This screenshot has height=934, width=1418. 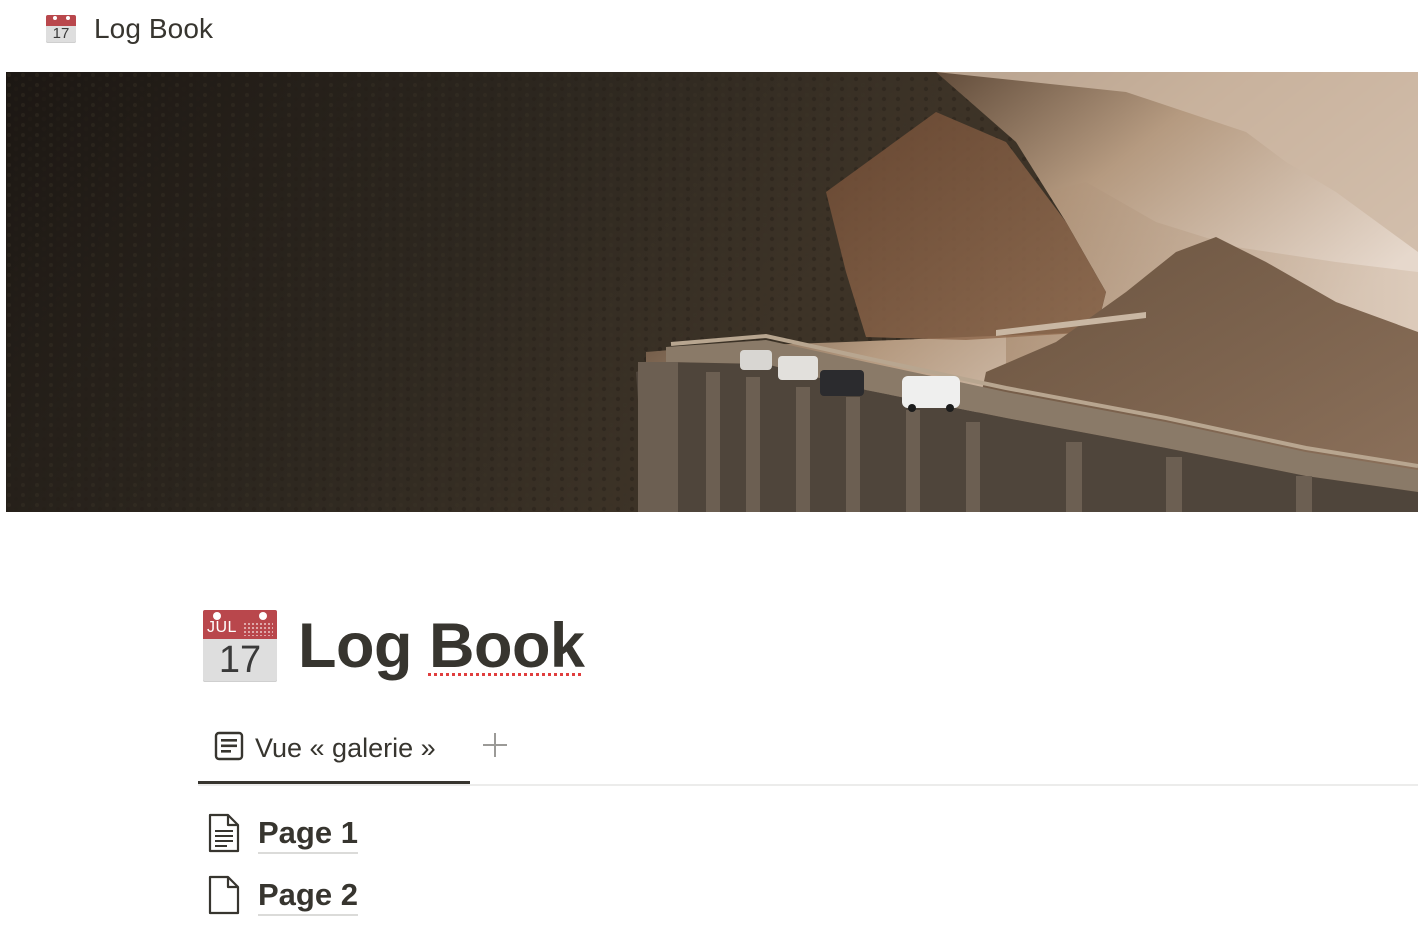 I want to click on list-item: Page 1, so click(x=498, y=836).